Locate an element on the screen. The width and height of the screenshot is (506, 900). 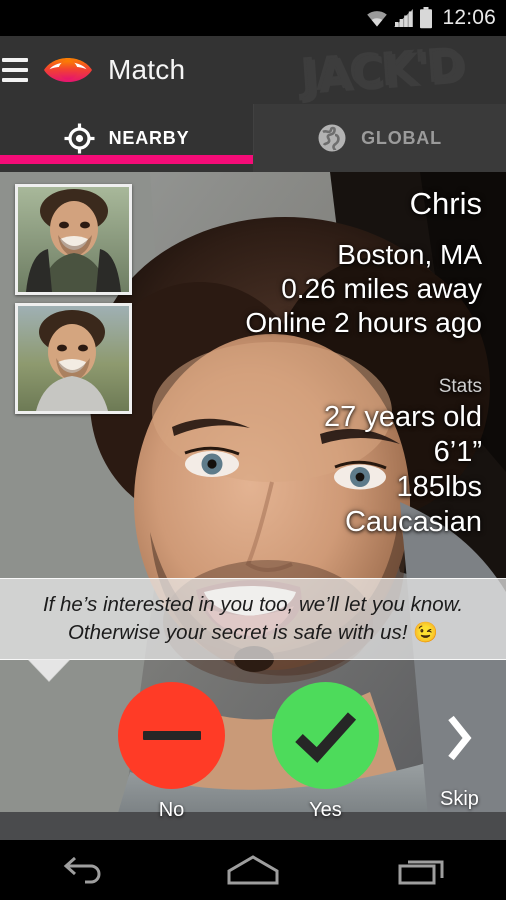
target-crosshair-icon is located at coordinates (79, 138).